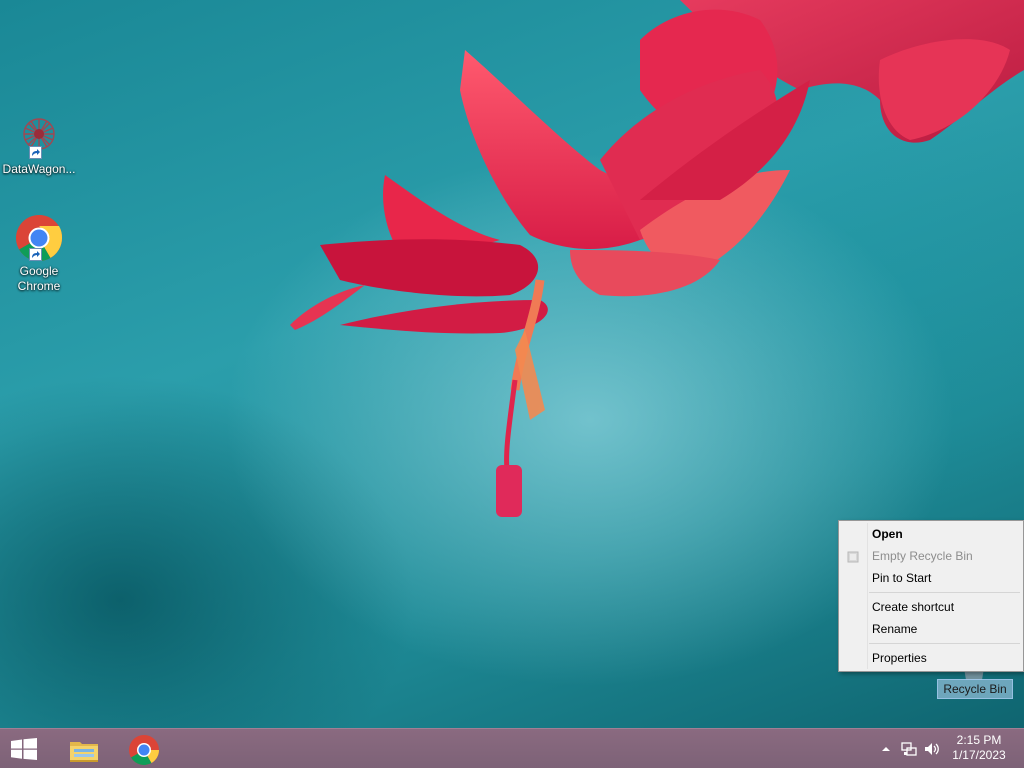 The width and height of the screenshot is (1024, 769). I want to click on datawagon-app-icon, so click(39, 136).